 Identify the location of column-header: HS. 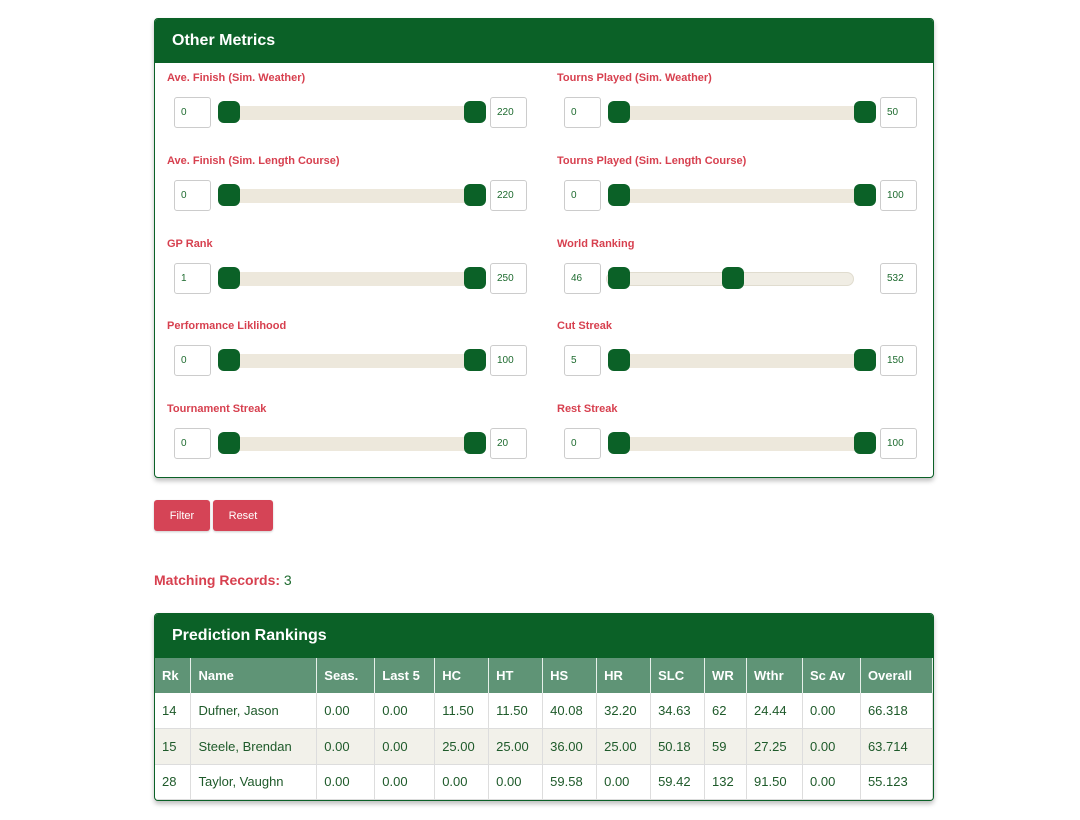
(570, 675).